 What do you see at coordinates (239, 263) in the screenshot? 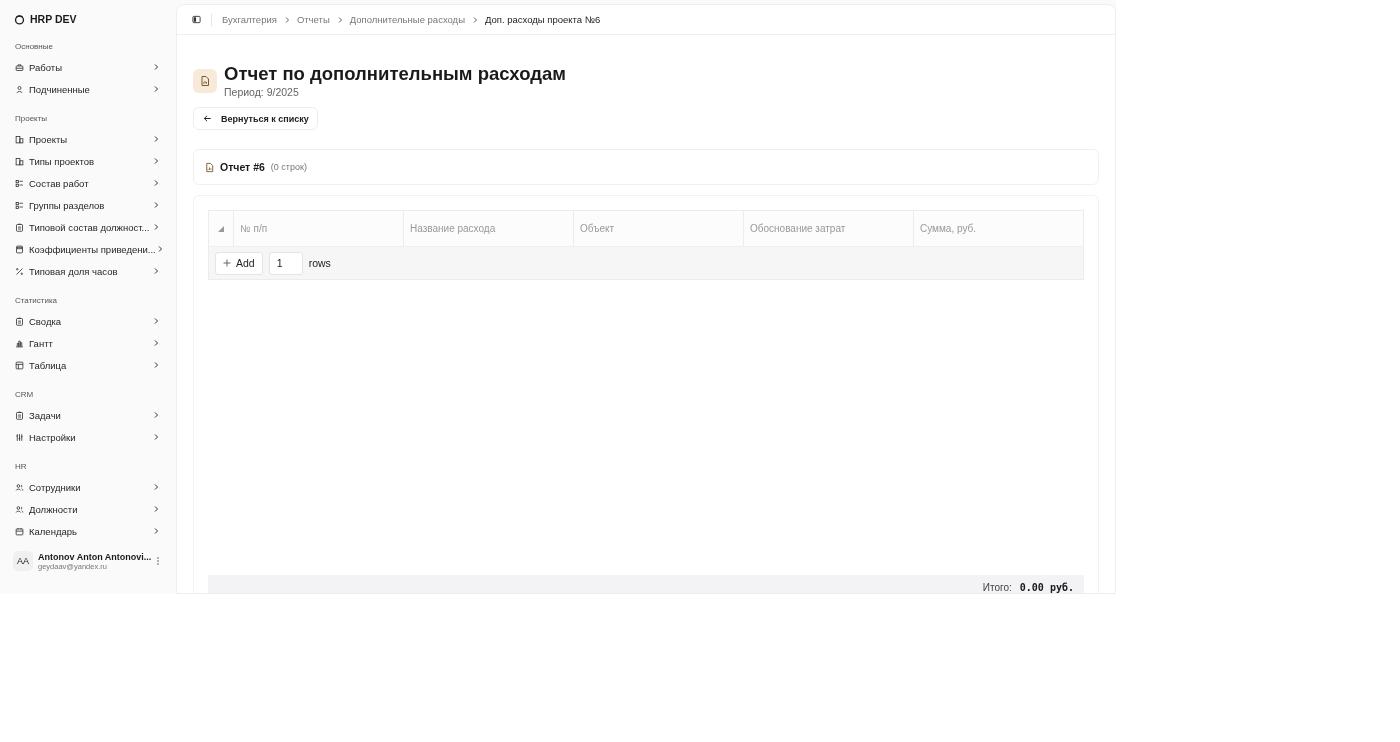
I see `add-button: Add` at bounding box center [239, 263].